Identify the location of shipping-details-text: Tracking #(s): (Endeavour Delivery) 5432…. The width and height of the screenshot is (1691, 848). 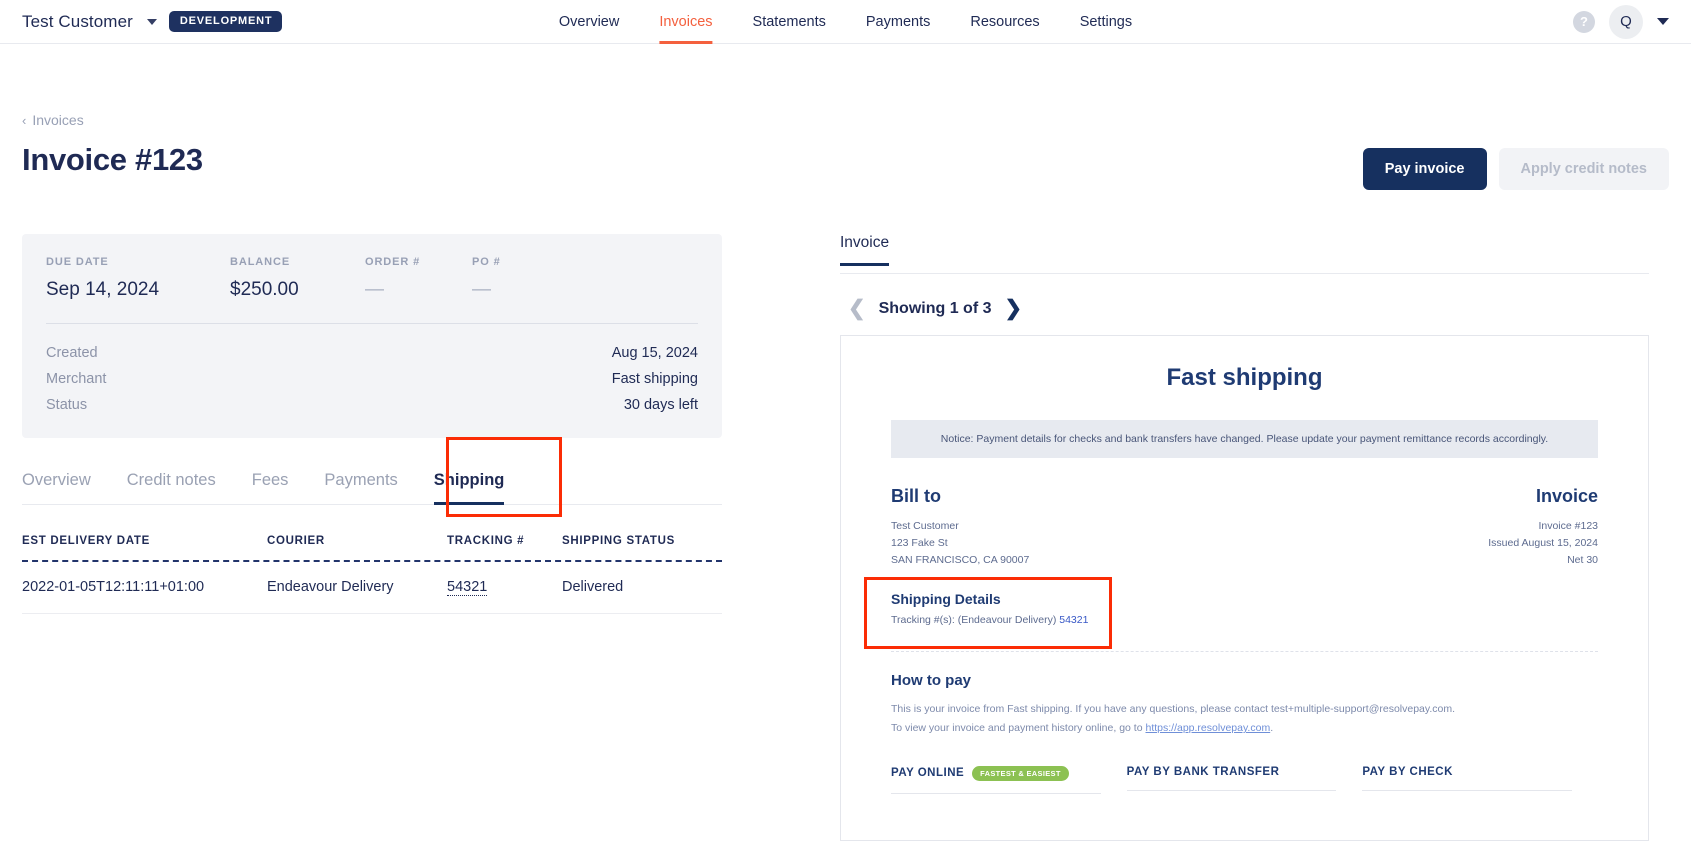
(1244, 620).